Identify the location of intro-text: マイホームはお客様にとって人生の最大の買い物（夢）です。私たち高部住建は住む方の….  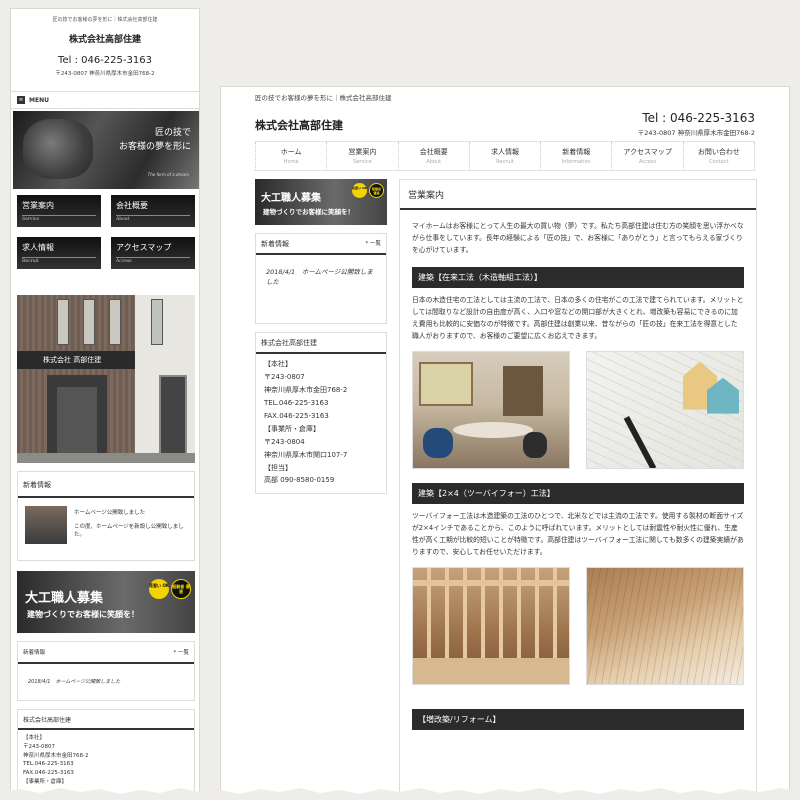
(578, 238).